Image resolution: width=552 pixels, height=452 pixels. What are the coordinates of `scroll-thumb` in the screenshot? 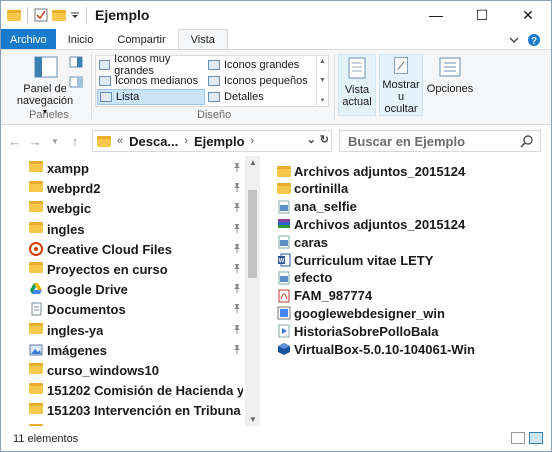 It's located at (252, 234).